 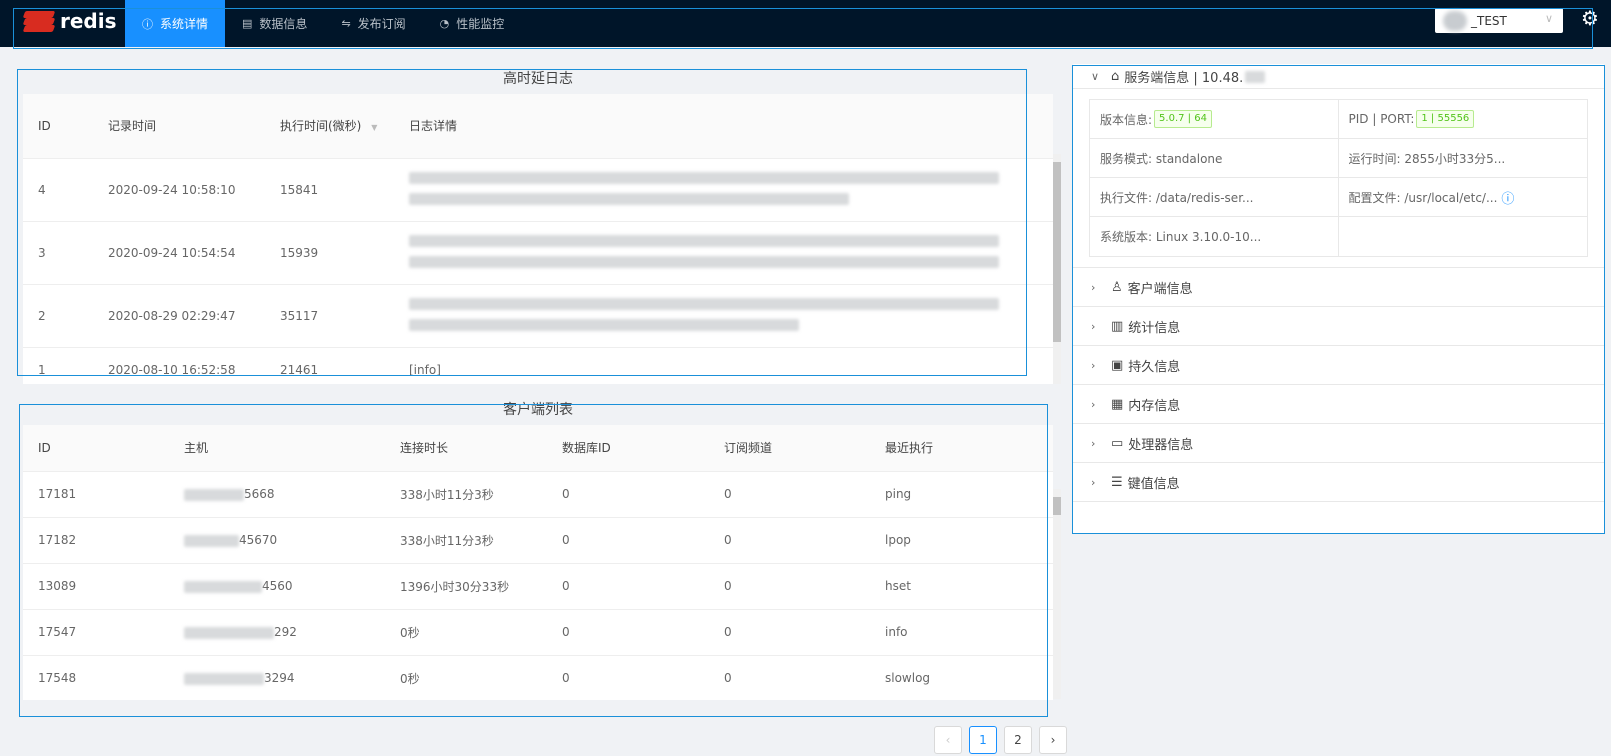 I want to click on table-row: 2 2020-08-29 02:29:47 35117, so click(x=538, y=315).